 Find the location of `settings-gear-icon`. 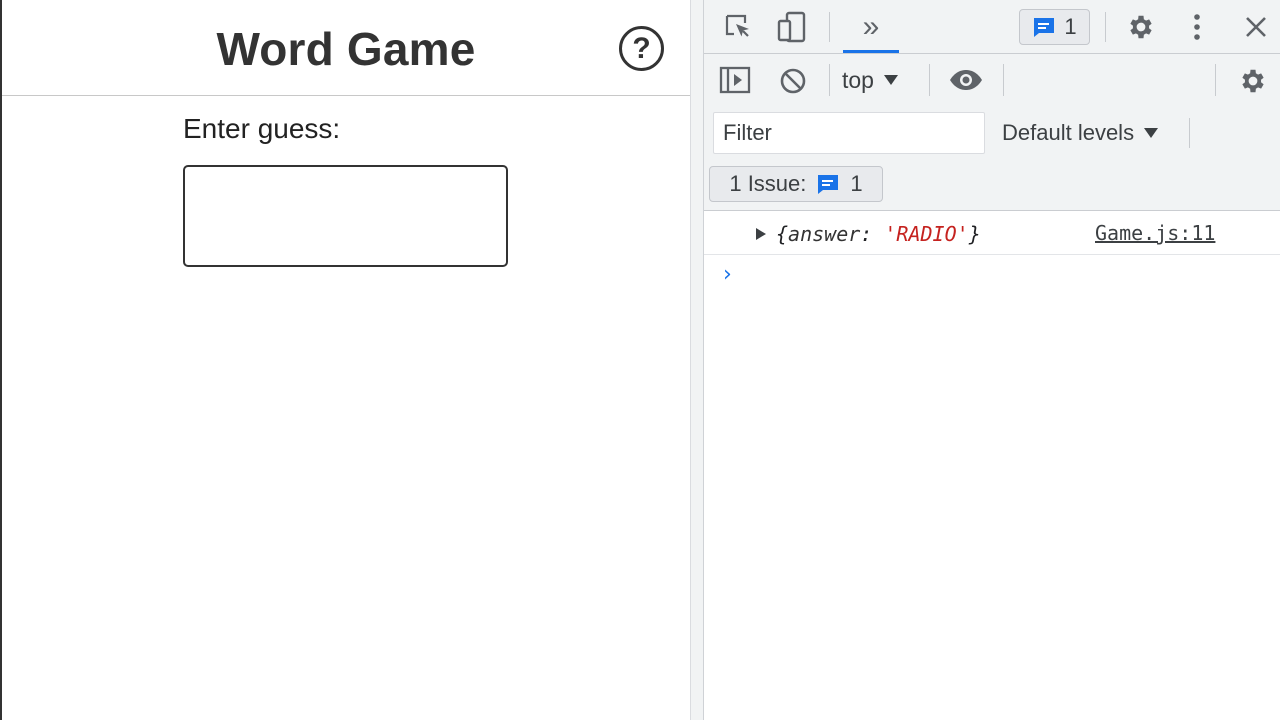

settings-gear-icon is located at coordinates (1141, 27).